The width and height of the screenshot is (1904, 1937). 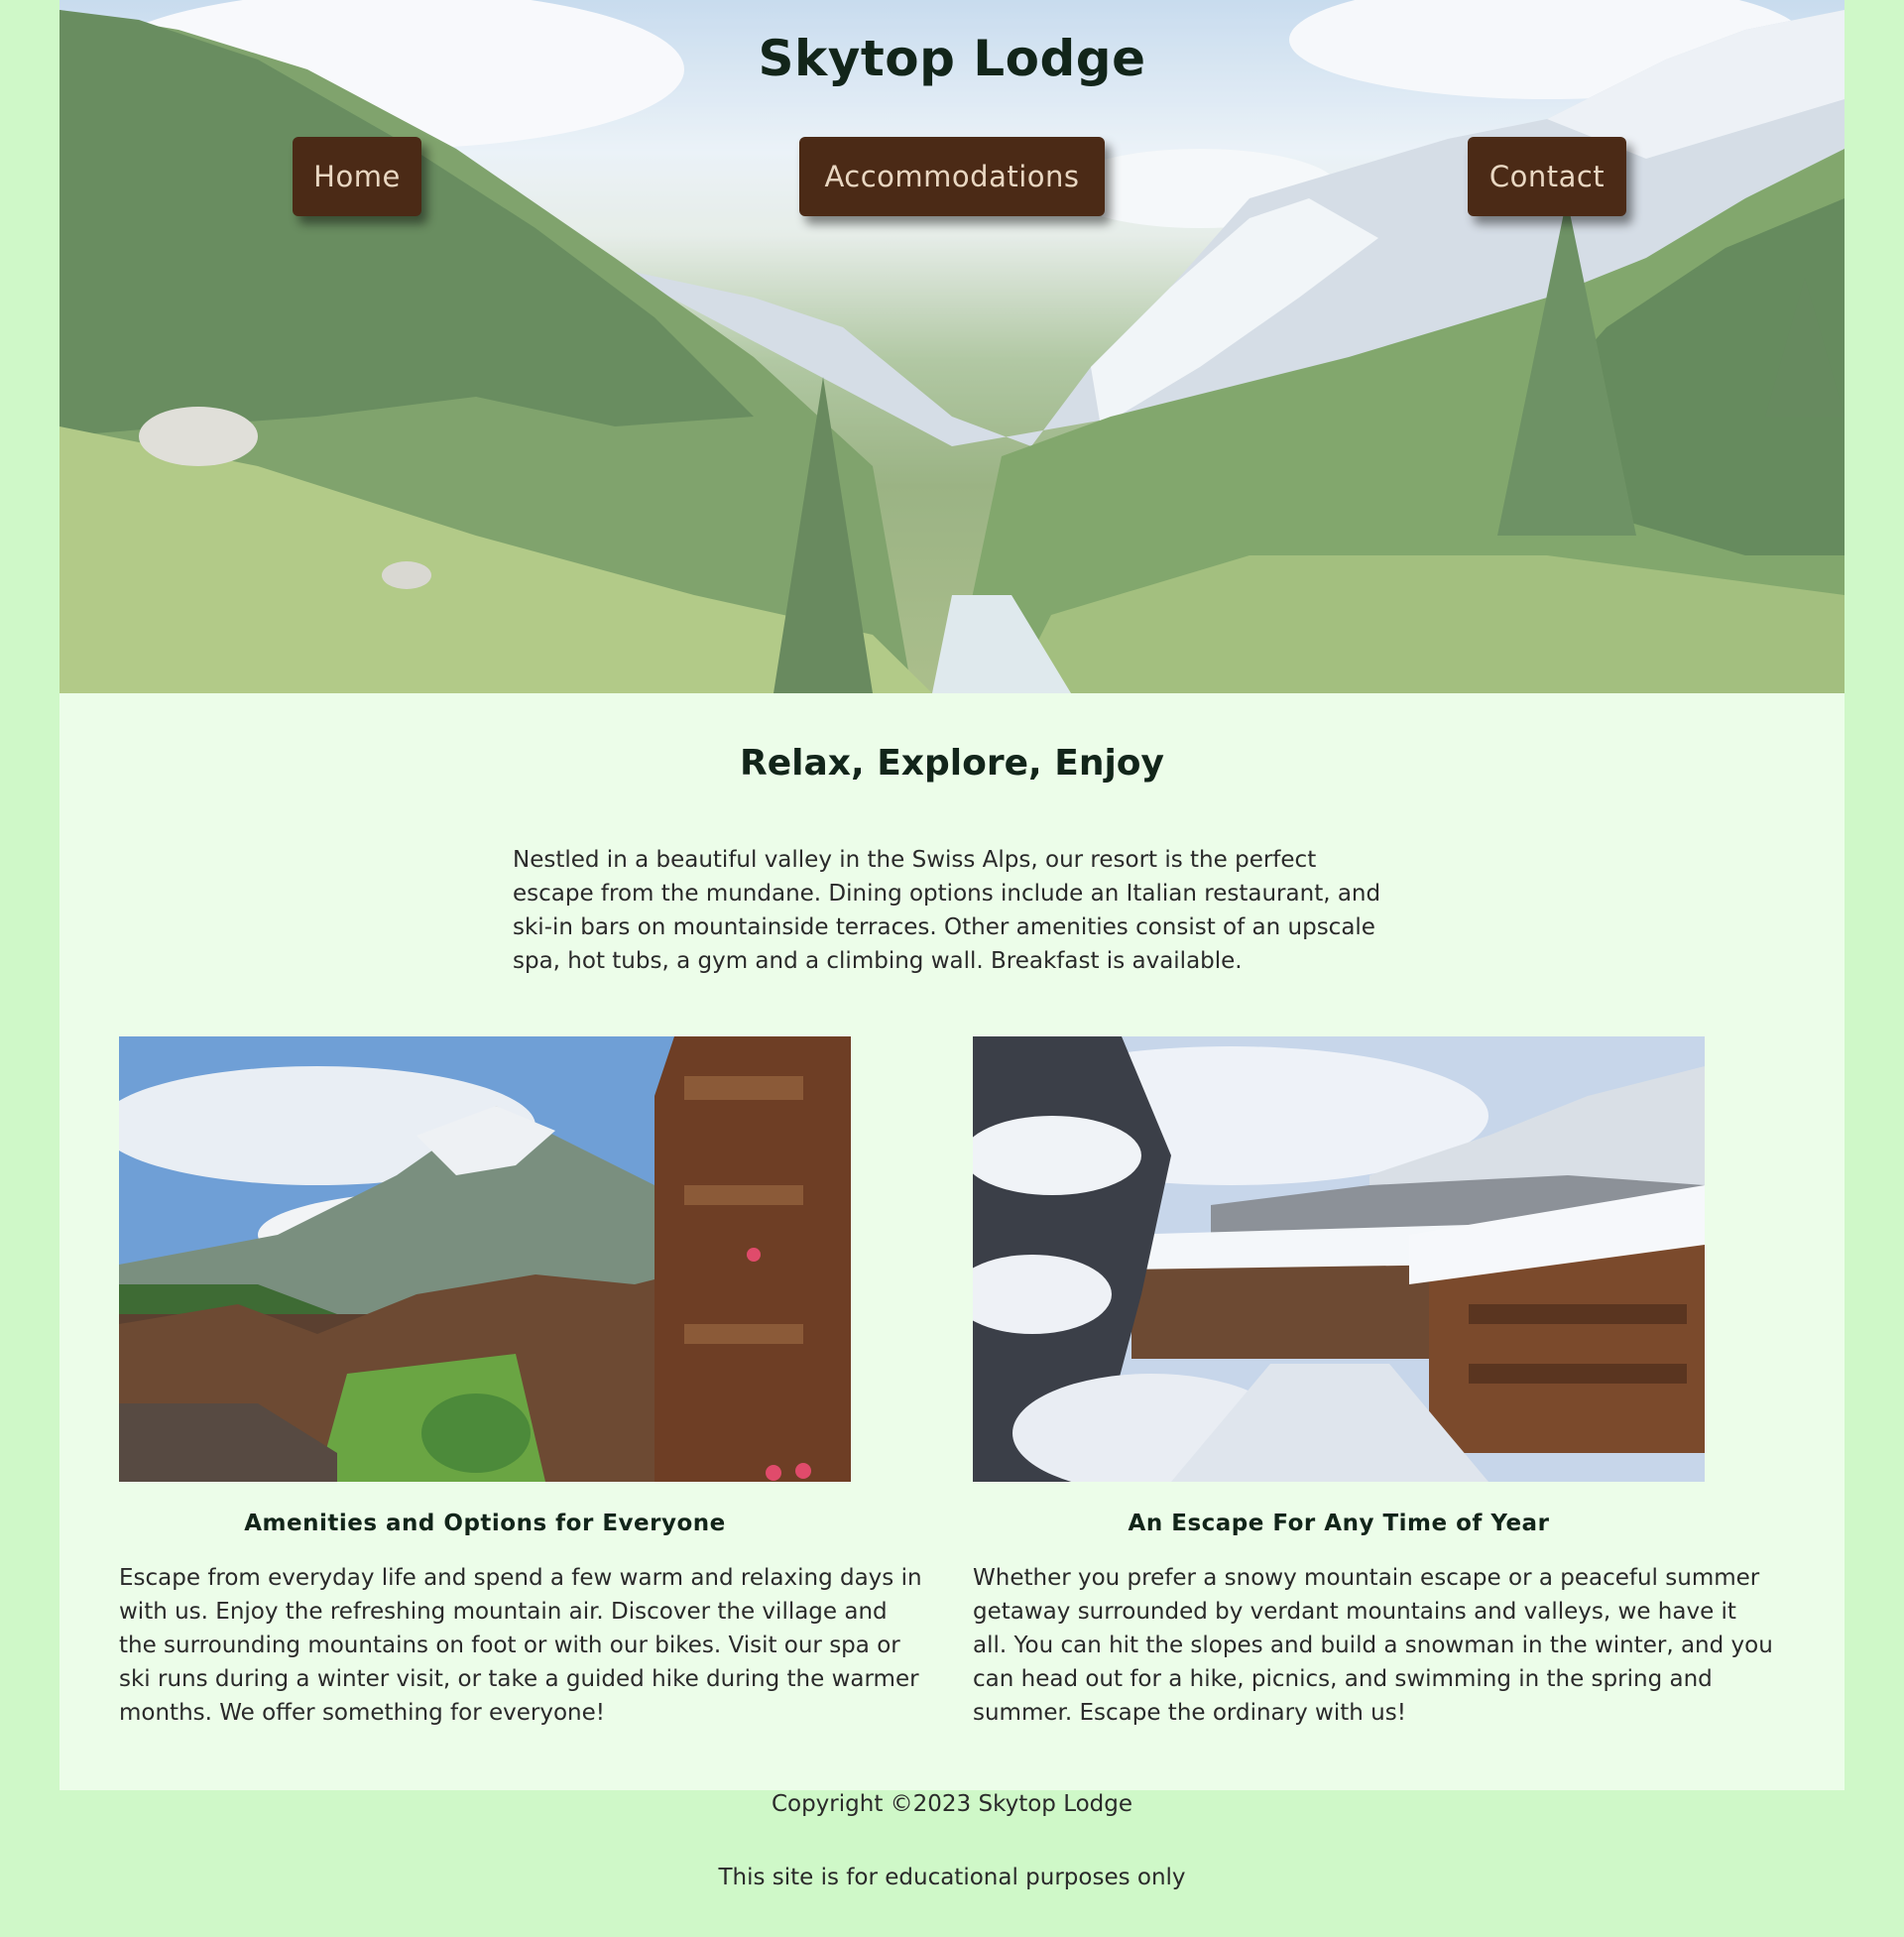 I want to click on main-heading: Relax, Explore, Enjoy, so click(x=952, y=764).